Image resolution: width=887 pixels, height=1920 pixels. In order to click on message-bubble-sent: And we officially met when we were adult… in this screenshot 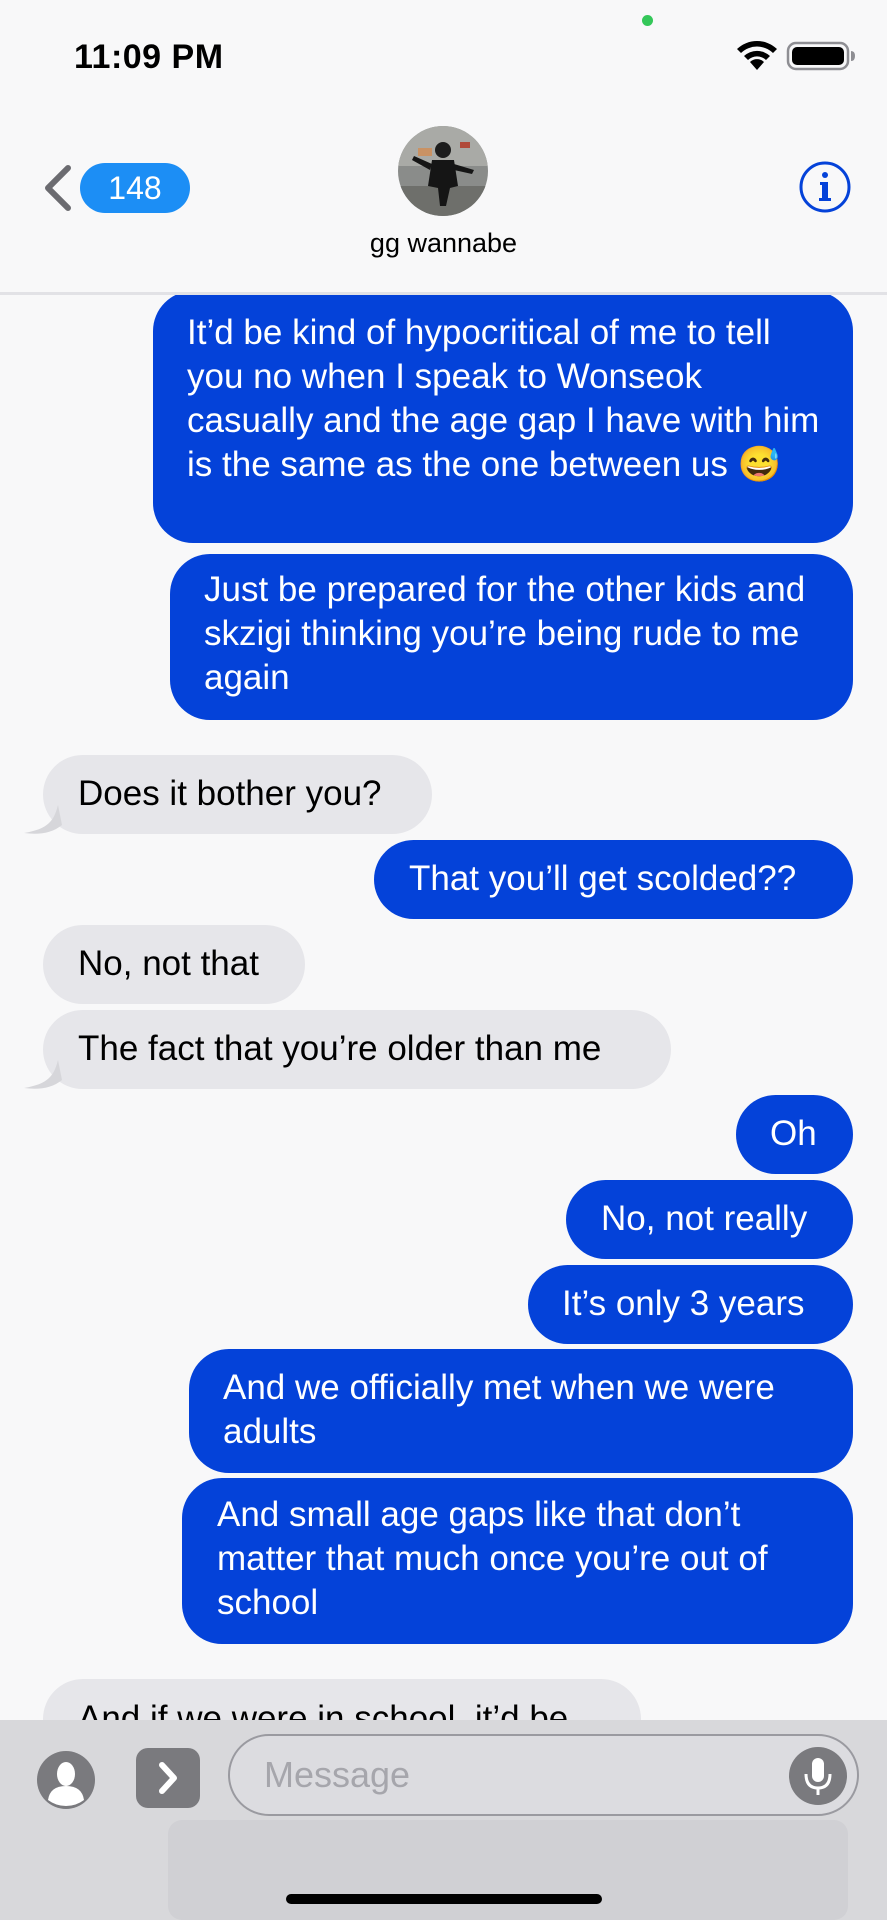, I will do `click(521, 1411)`.